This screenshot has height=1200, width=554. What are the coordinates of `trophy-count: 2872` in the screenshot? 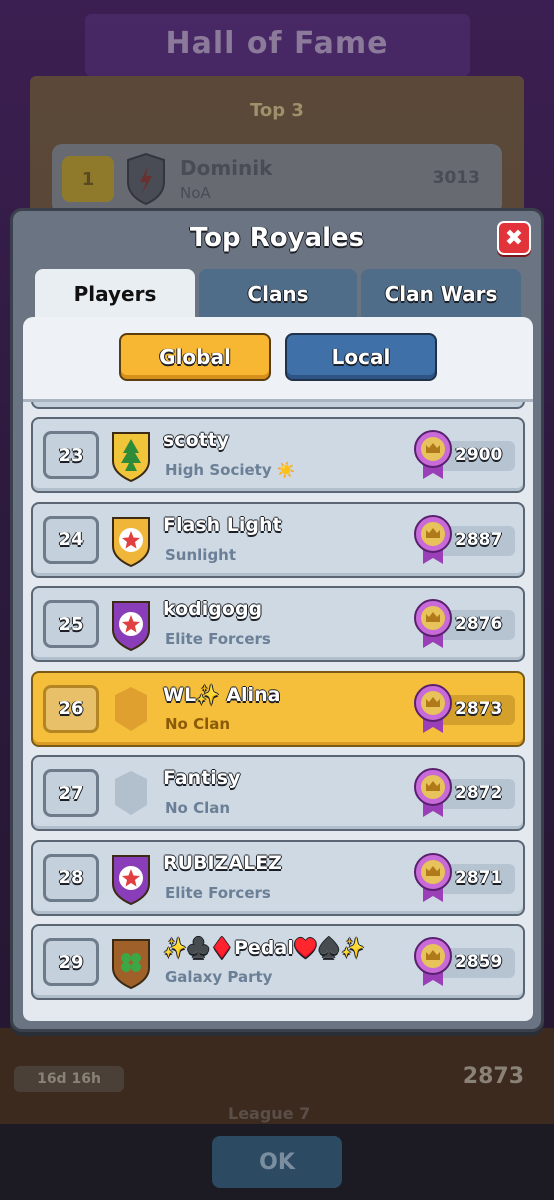 It's located at (464, 793).